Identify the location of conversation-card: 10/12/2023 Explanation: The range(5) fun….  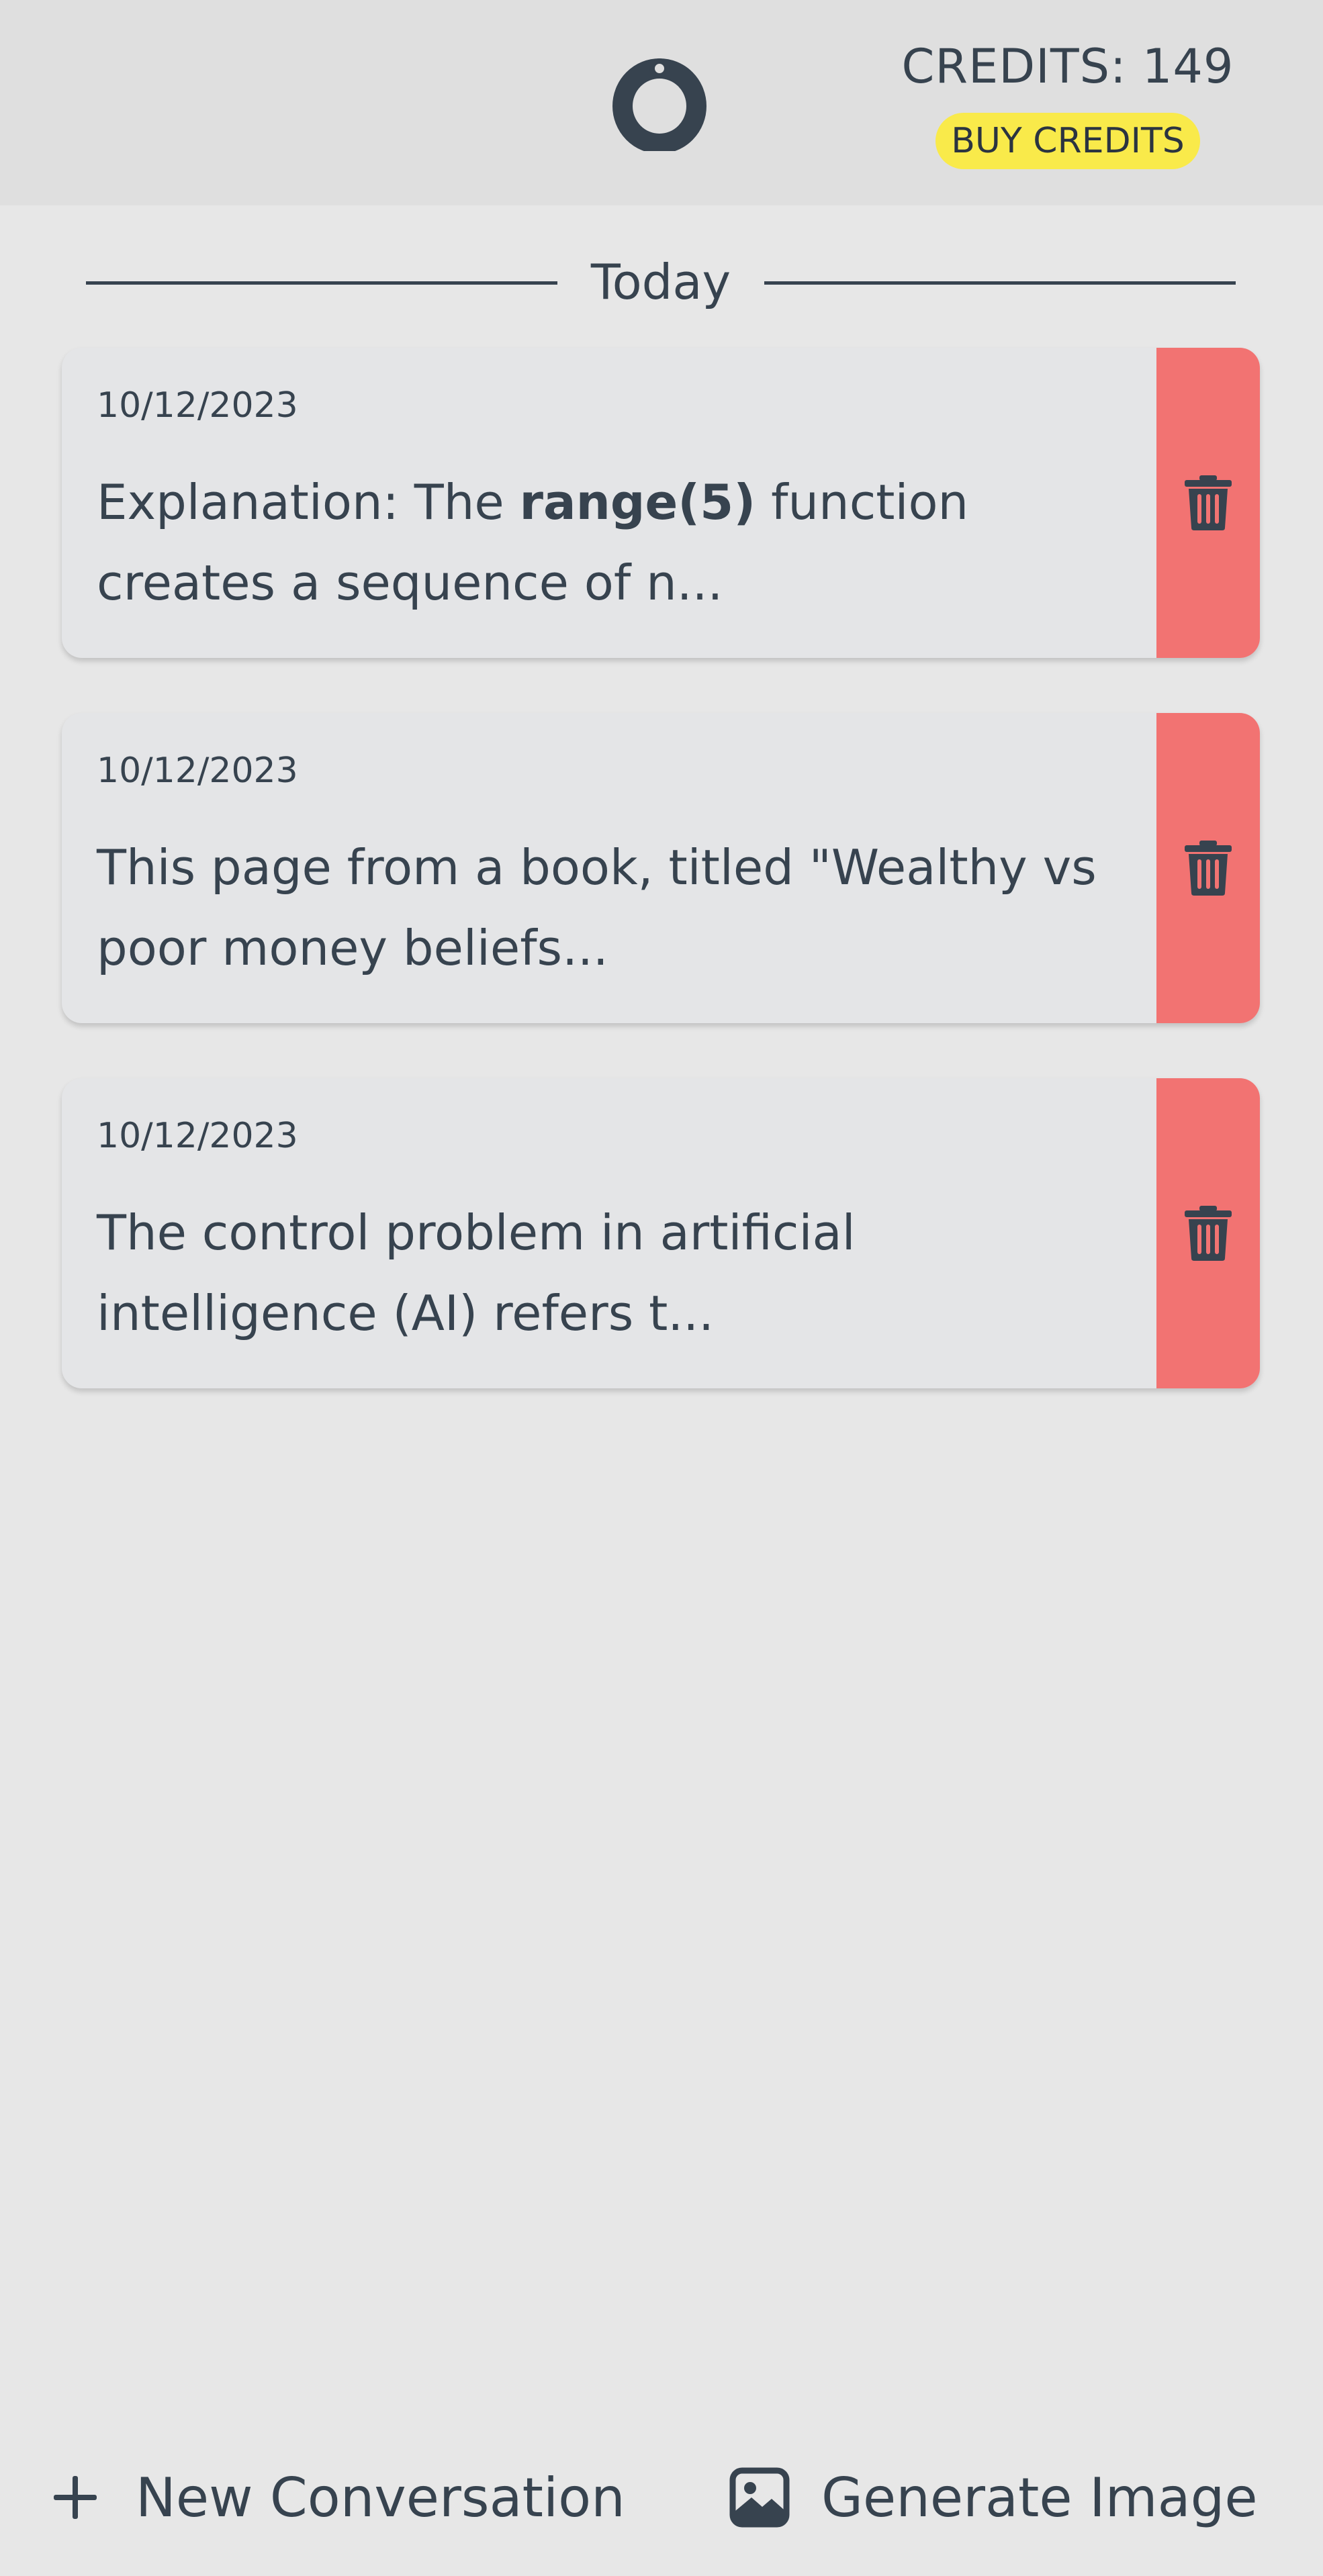
(661, 503).